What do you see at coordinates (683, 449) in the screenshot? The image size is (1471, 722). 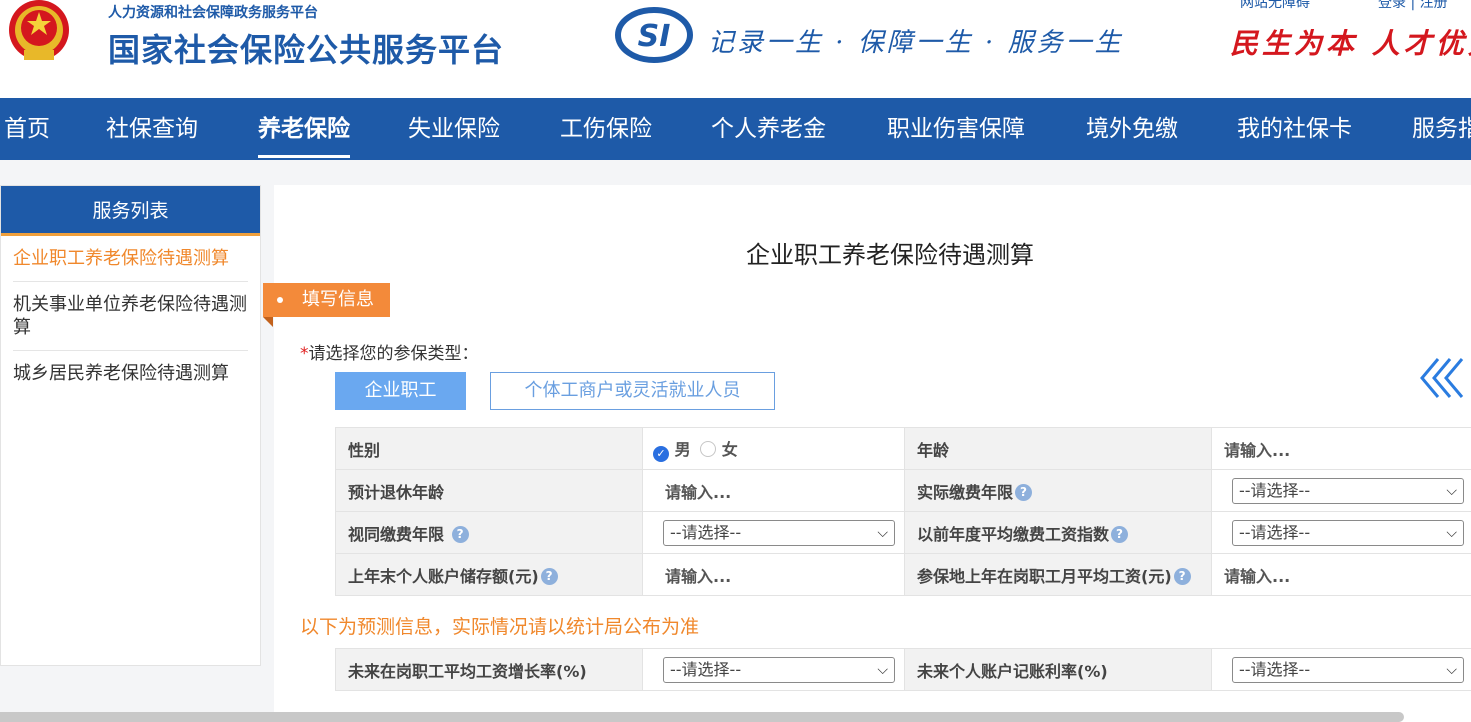 I see `gender-male-label: 男` at bounding box center [683, 449].